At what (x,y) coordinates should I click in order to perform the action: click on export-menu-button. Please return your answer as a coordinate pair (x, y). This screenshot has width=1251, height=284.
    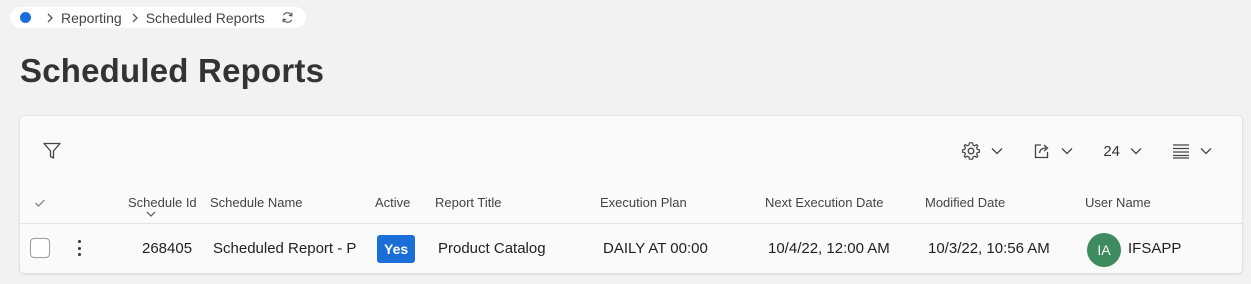
    Looking at the image, I should click on (1053, 151).